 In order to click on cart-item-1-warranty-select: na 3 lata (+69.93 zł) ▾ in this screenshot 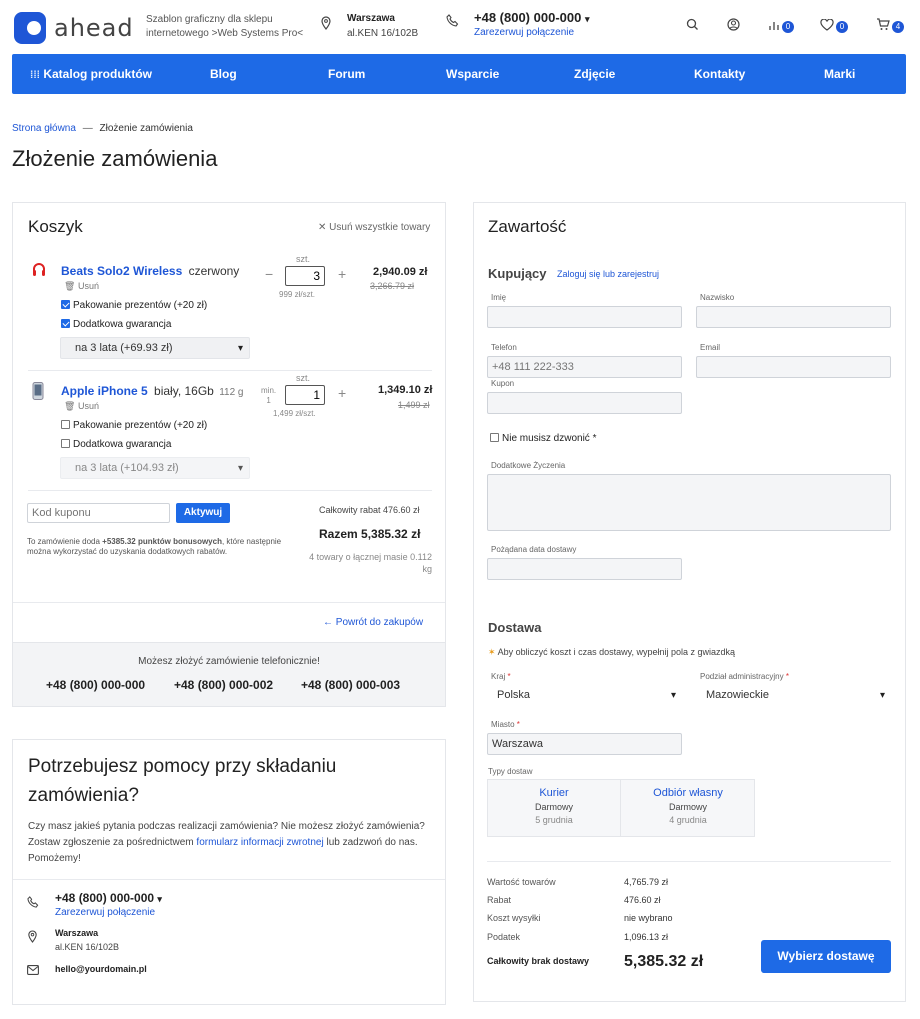, I will do `click(155, 348)`.